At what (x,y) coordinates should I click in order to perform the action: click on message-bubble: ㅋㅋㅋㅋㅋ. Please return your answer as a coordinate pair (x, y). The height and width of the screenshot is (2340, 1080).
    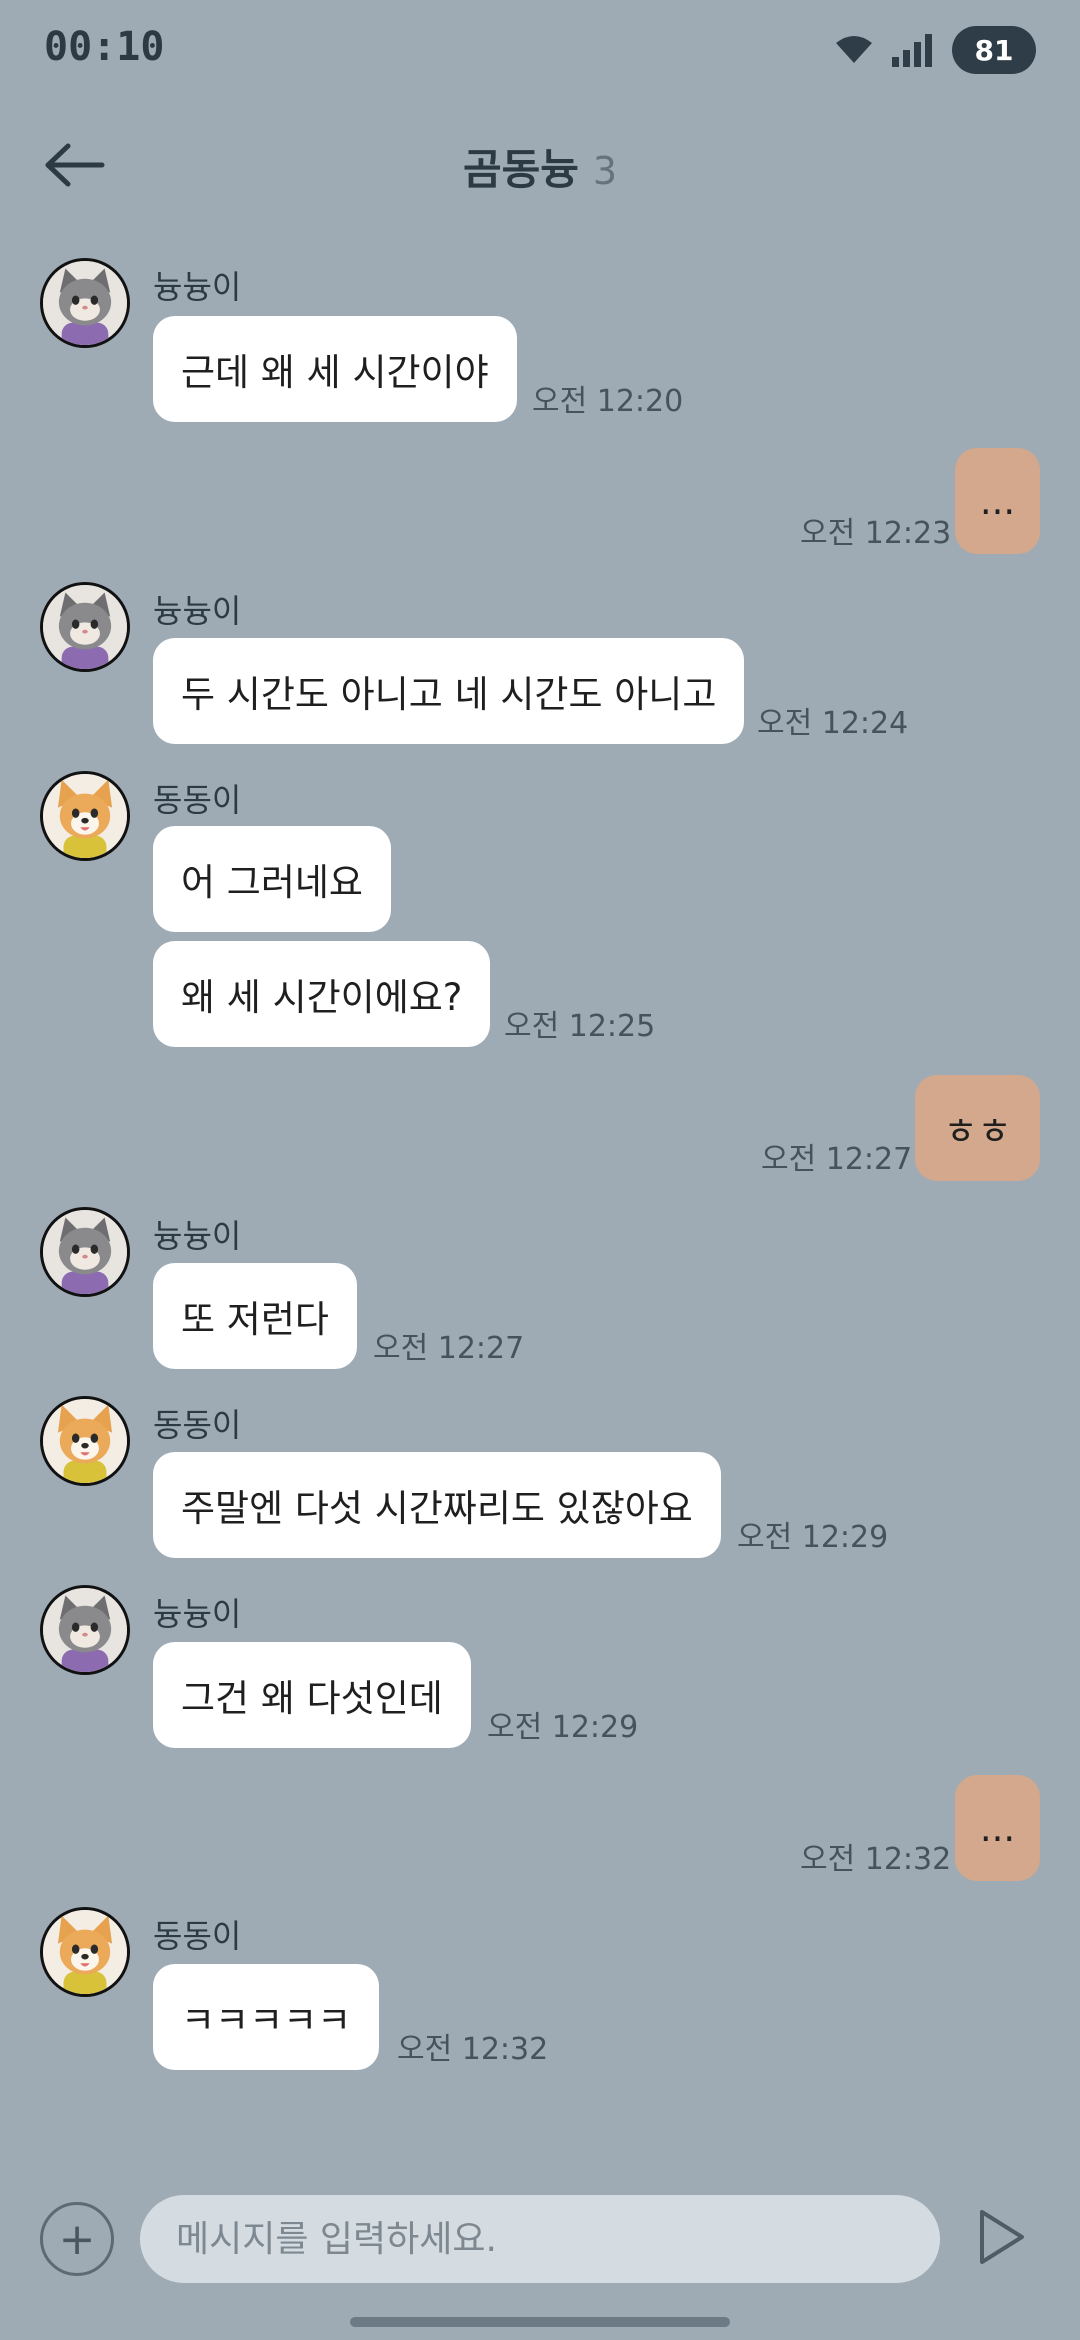
    Looking at the image, I should click on (266, 2017).